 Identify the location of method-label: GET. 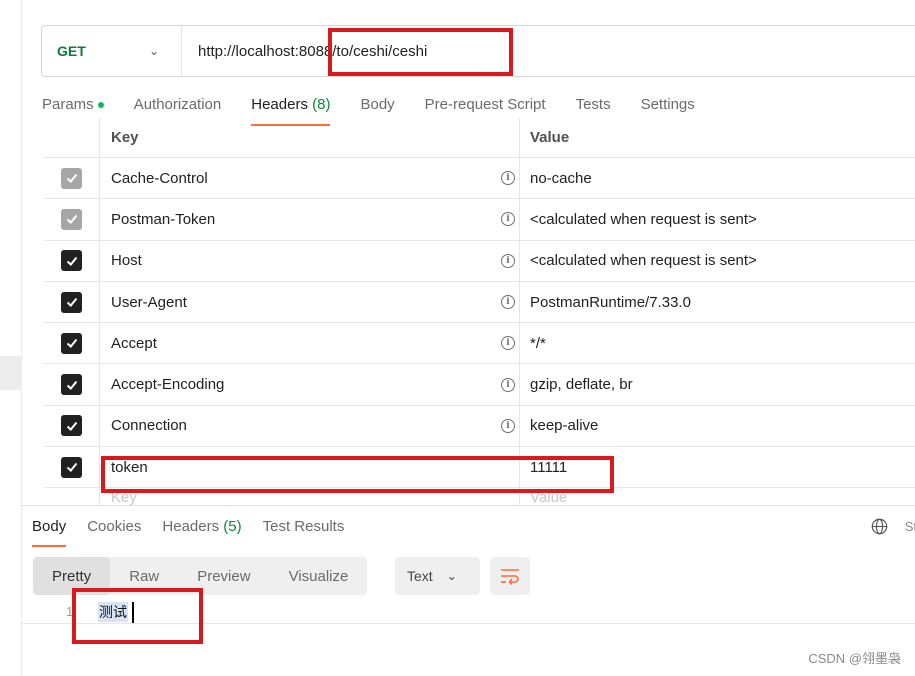
(71, 51).